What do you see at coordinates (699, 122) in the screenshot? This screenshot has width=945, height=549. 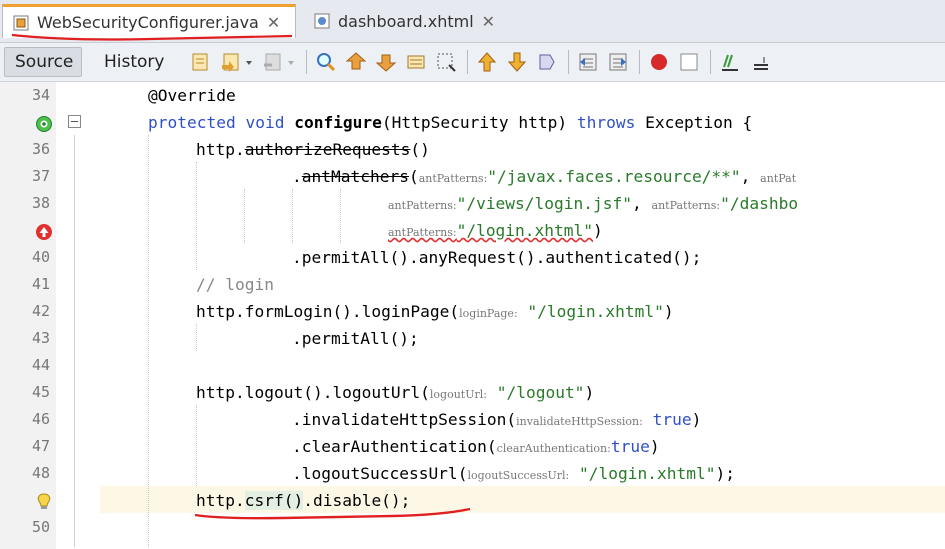 I see `code-fragment: Exception {` at bounding box center [699, 122].